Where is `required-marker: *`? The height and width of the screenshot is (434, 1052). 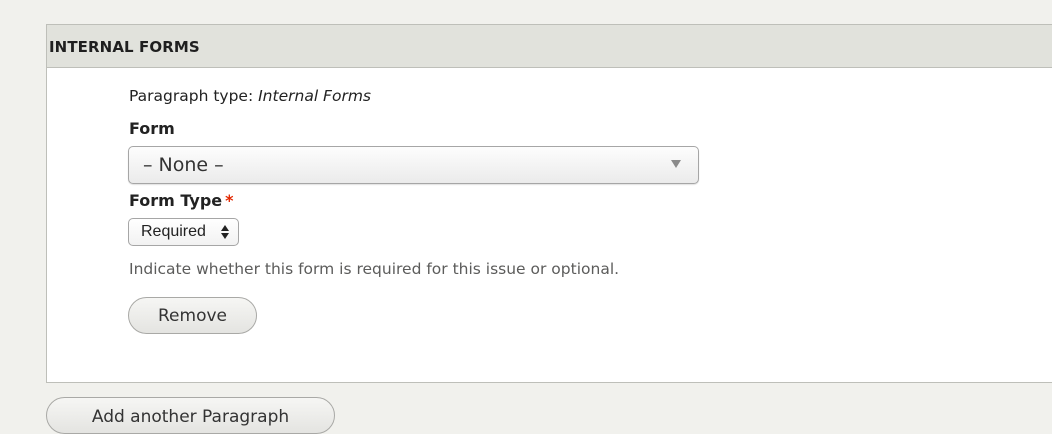
required-marker: * is located at coordinates (229, 200).